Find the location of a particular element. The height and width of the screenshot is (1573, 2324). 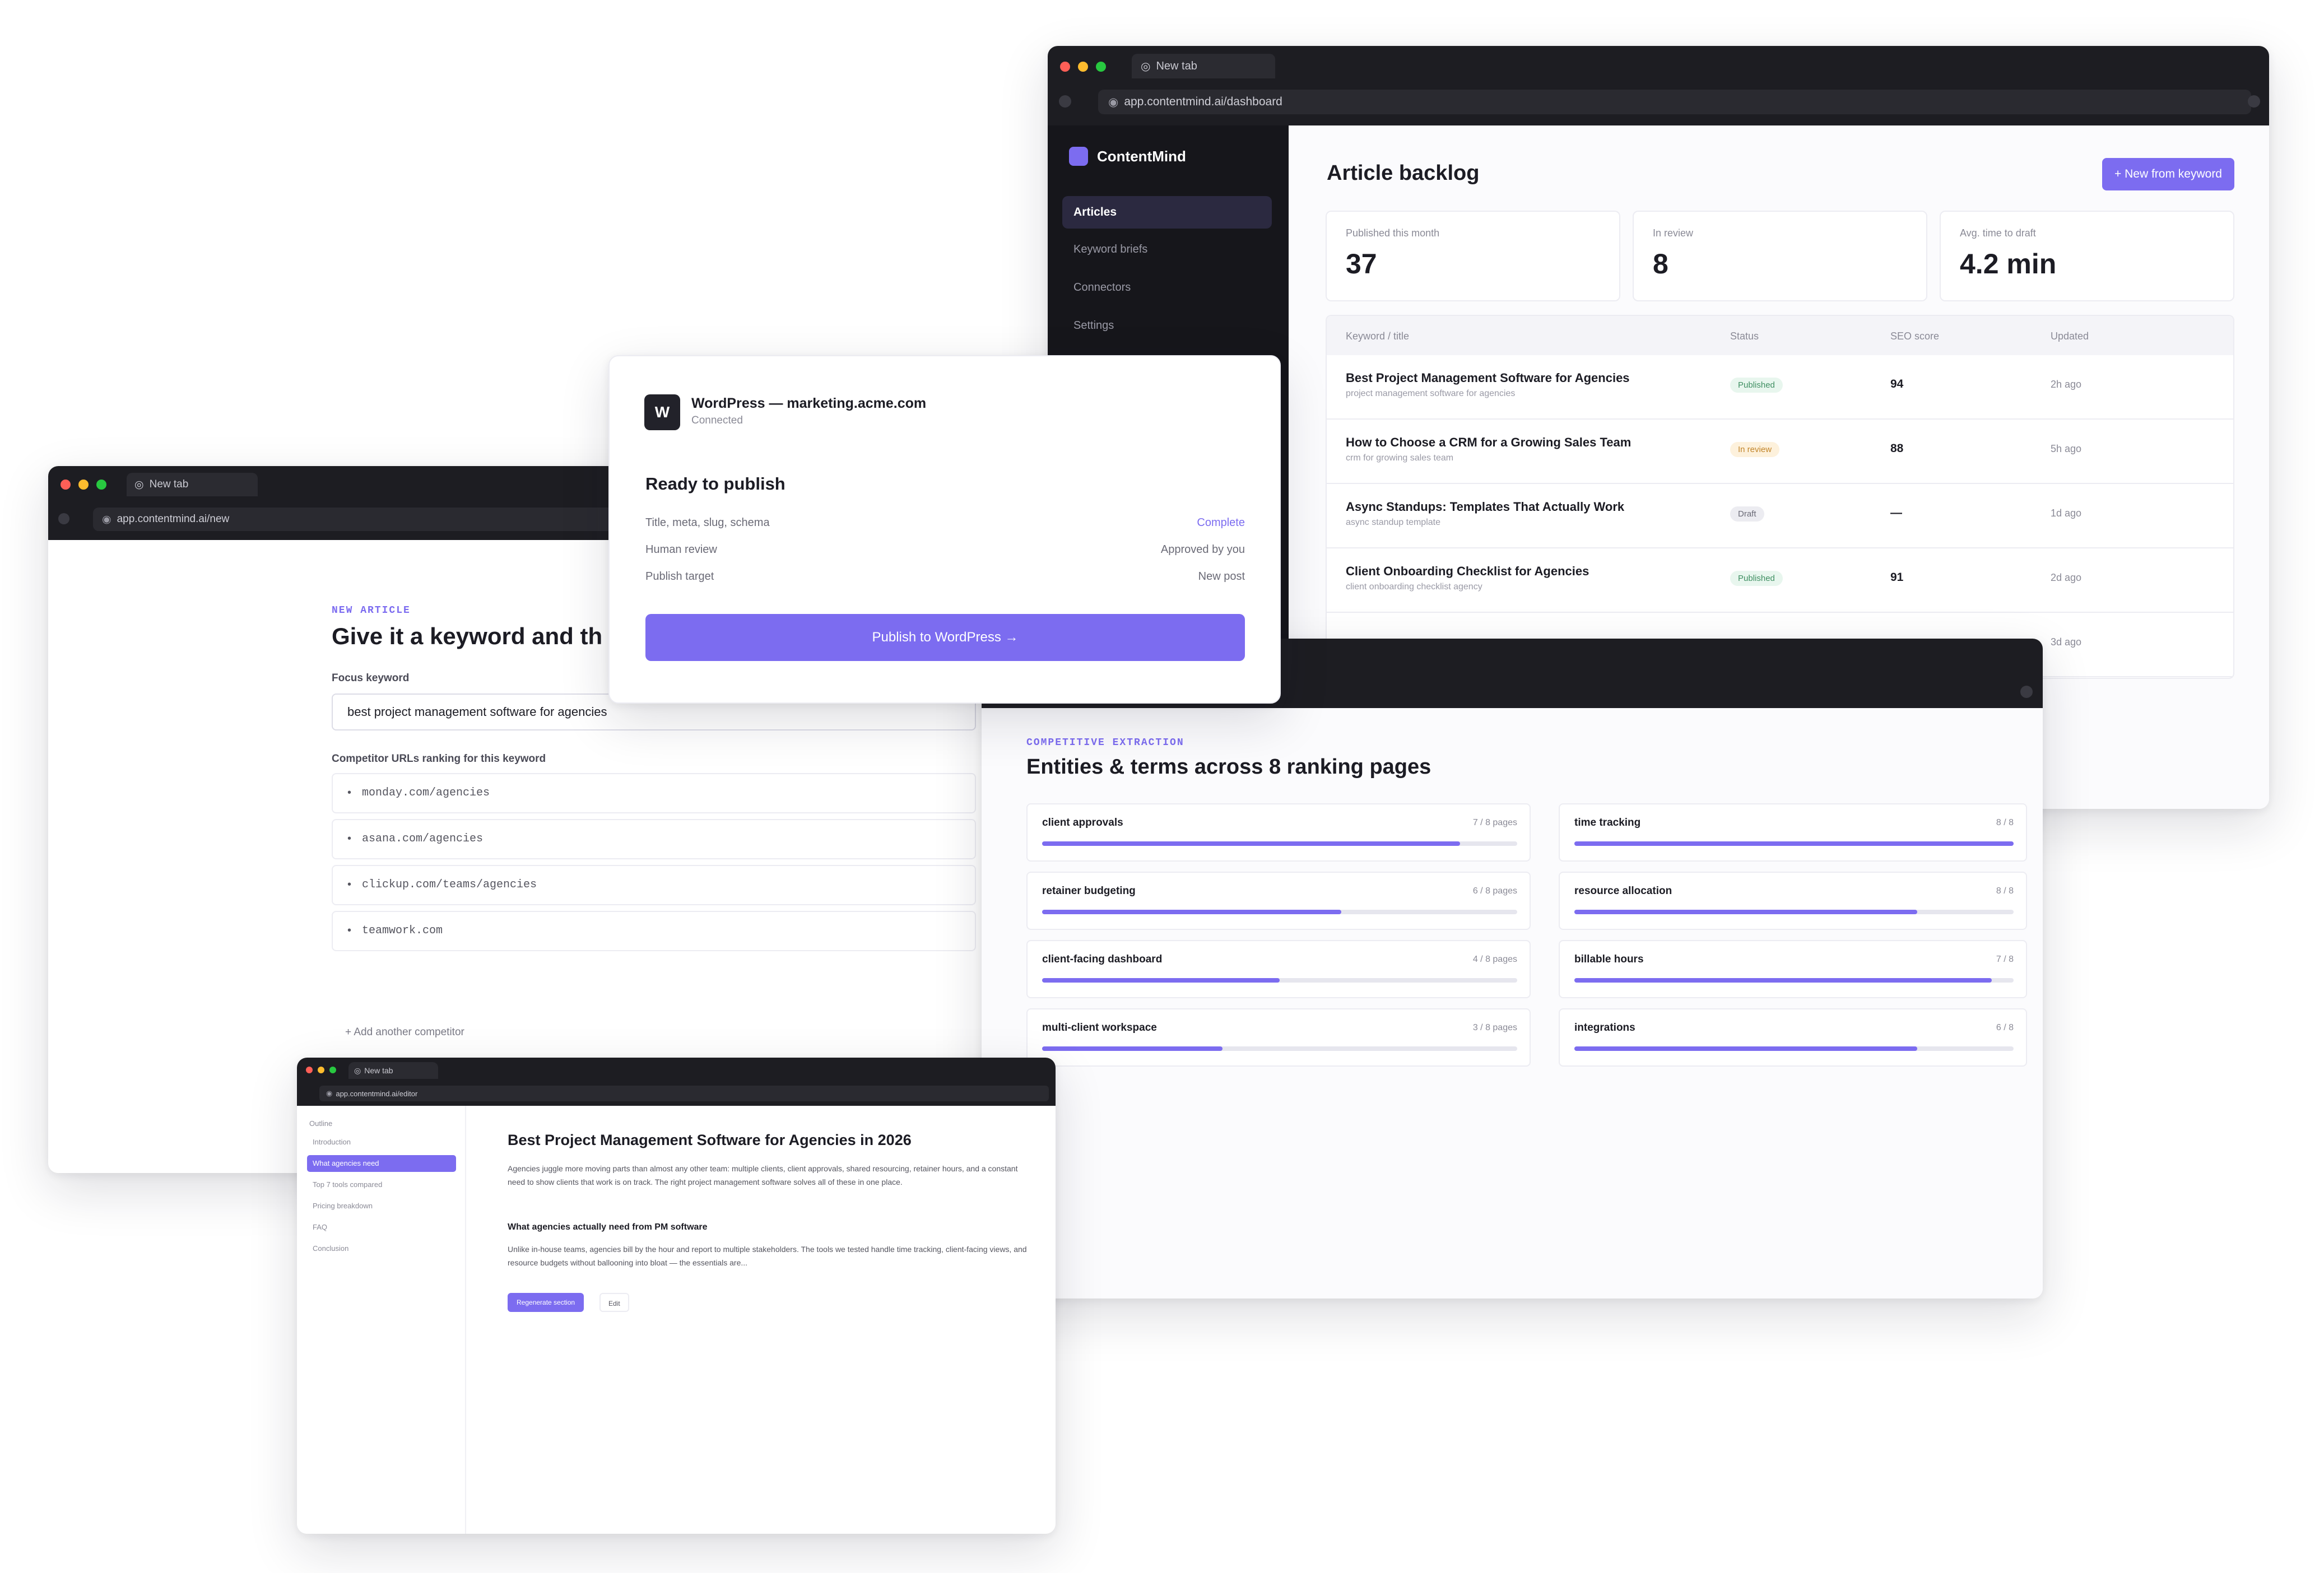

url-text: app.contentmind.ai/dashboard is located at coordinates (1203, 101).